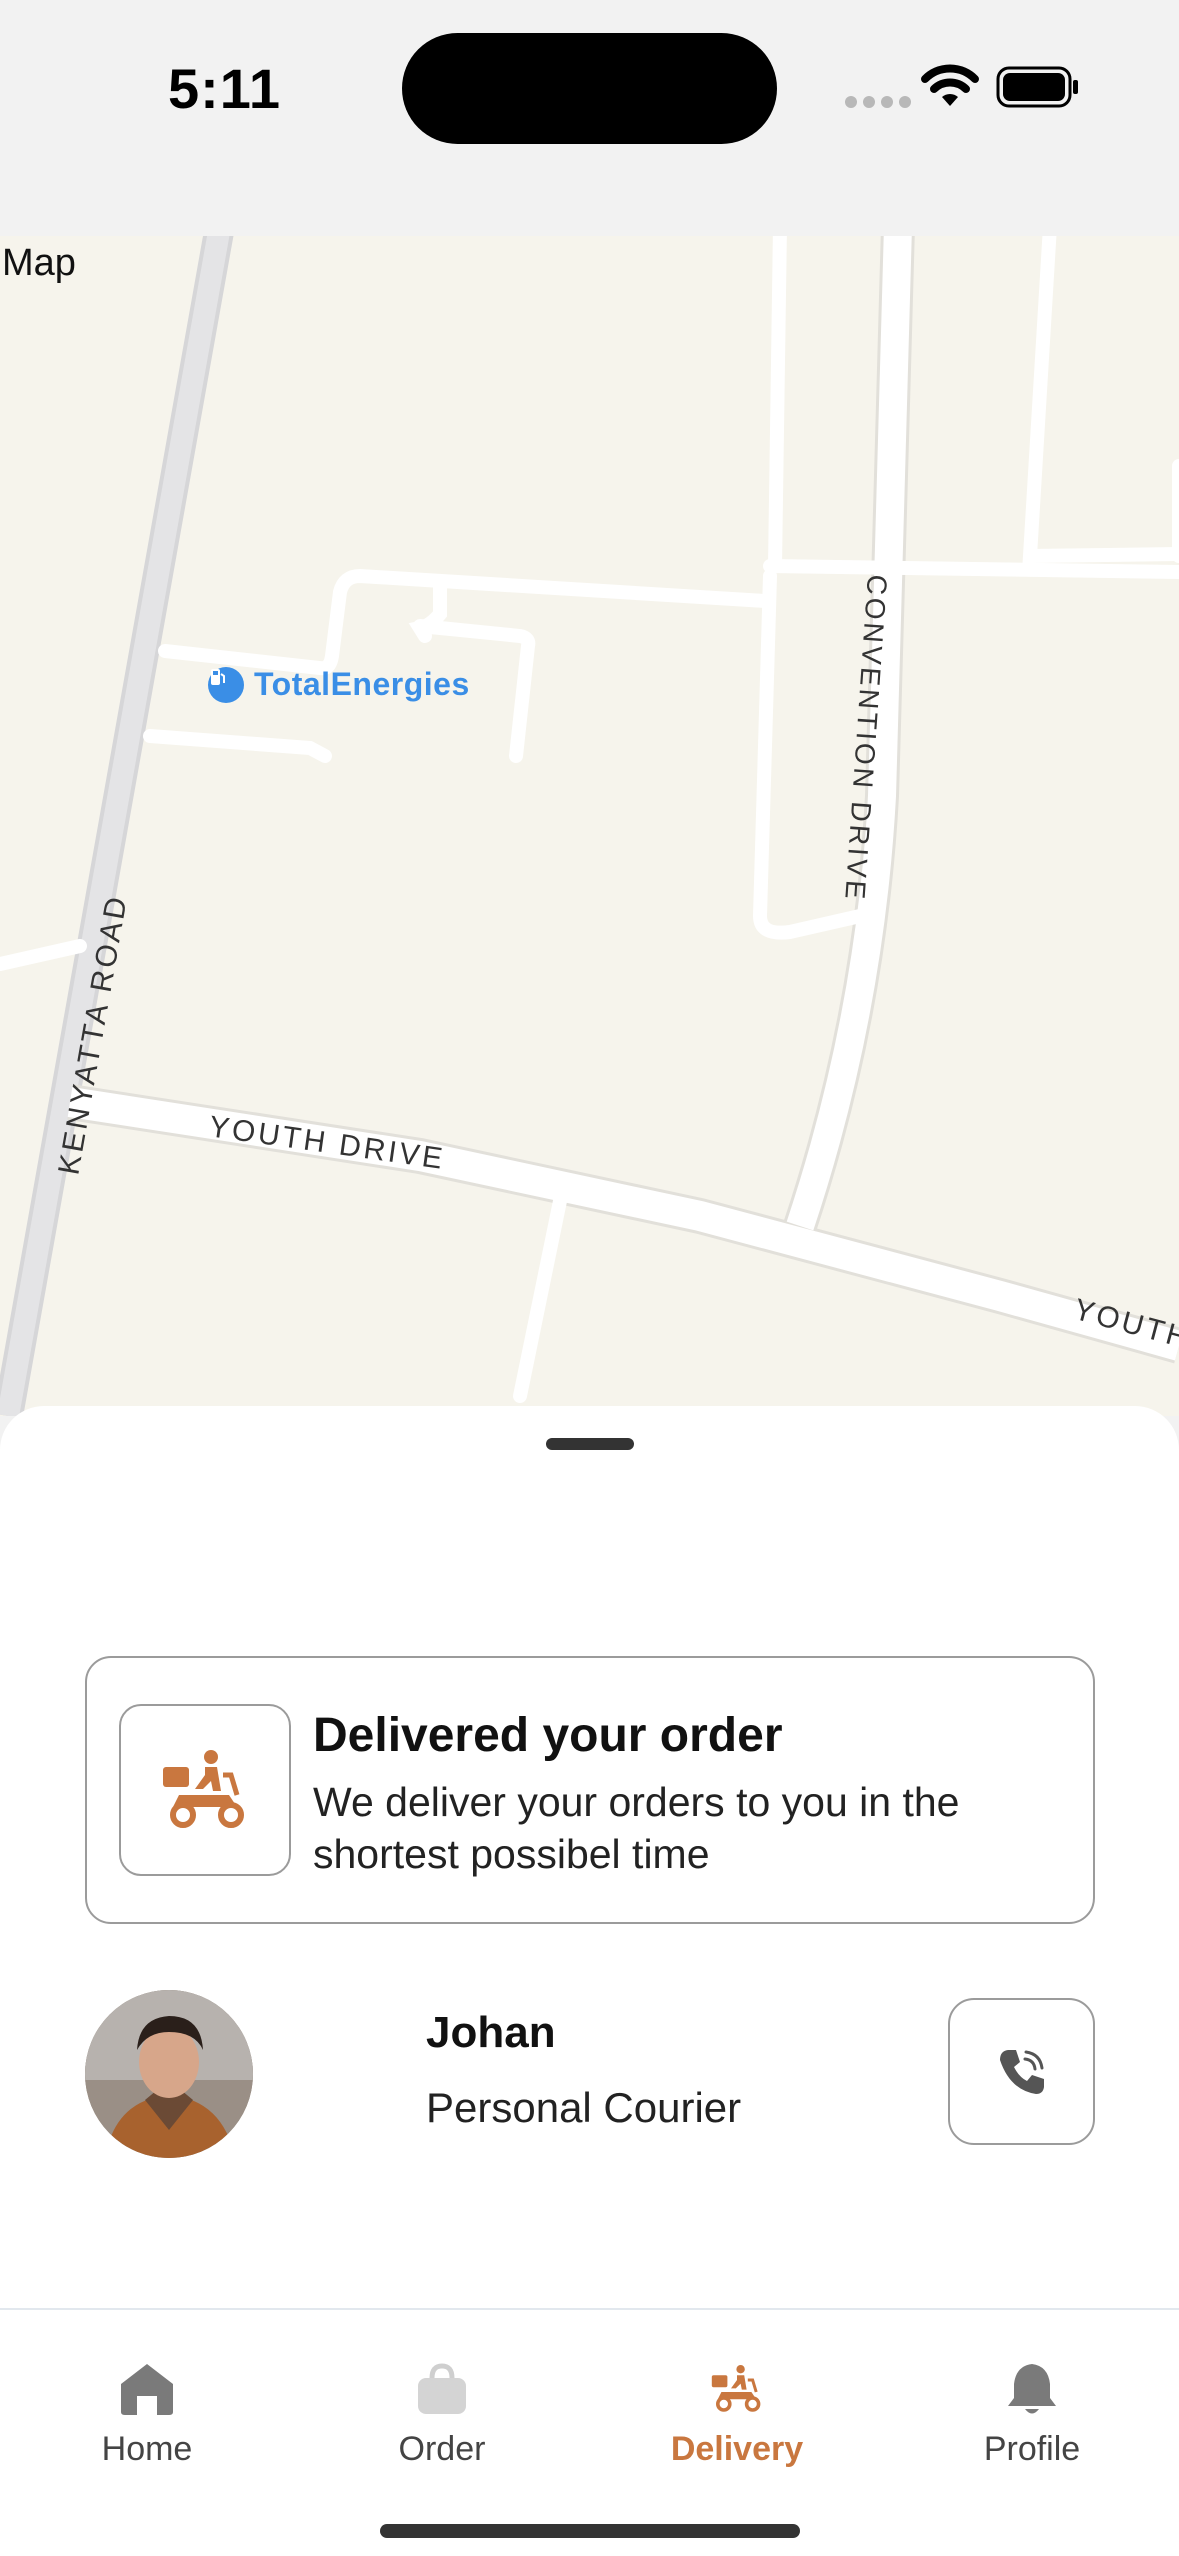 The height and width of the screenshot is (2556, 1179). Describe the element at coordinates (147, 2415) in the screenshot. I see `tab-home: Home` at that location.